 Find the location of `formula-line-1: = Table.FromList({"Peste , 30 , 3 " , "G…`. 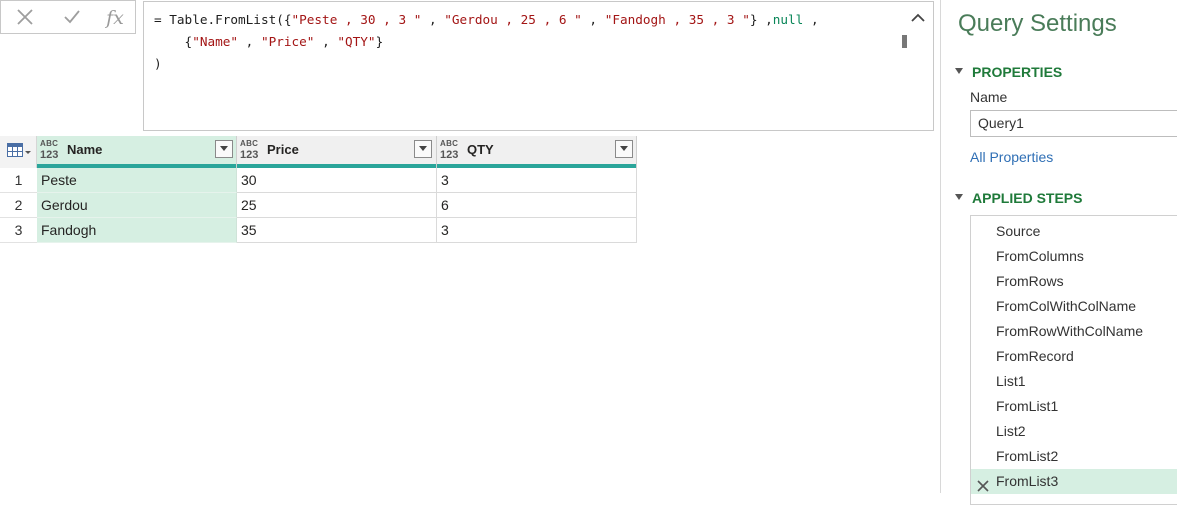

formula-line-1: = Table.FromList({"Peste , 30 , 3 " , "G… is located at coordinates (486, 19).